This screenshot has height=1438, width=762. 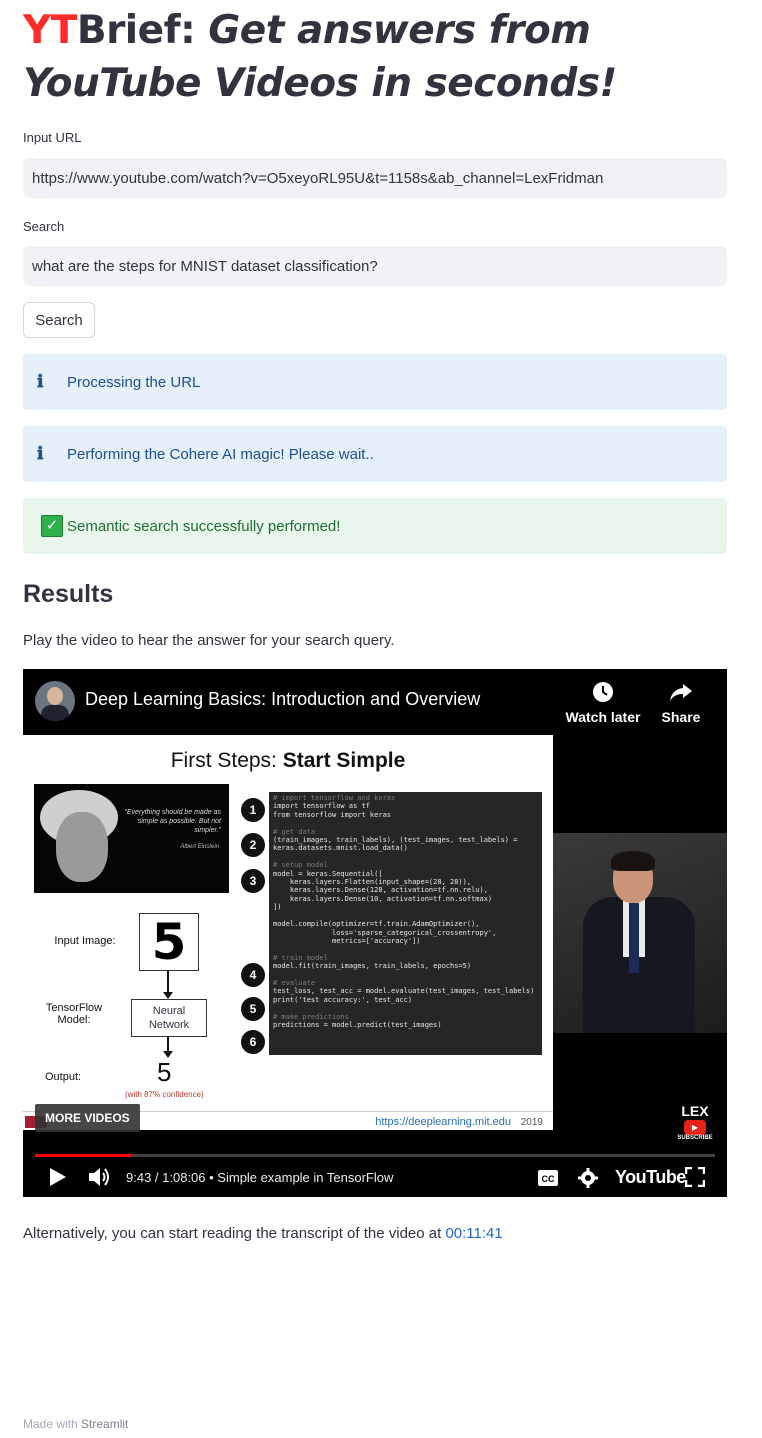 What do you see at coordinates (681, 695) in the screenshot?
I see `share-arrow-icon` at bounding box center [681, 695].